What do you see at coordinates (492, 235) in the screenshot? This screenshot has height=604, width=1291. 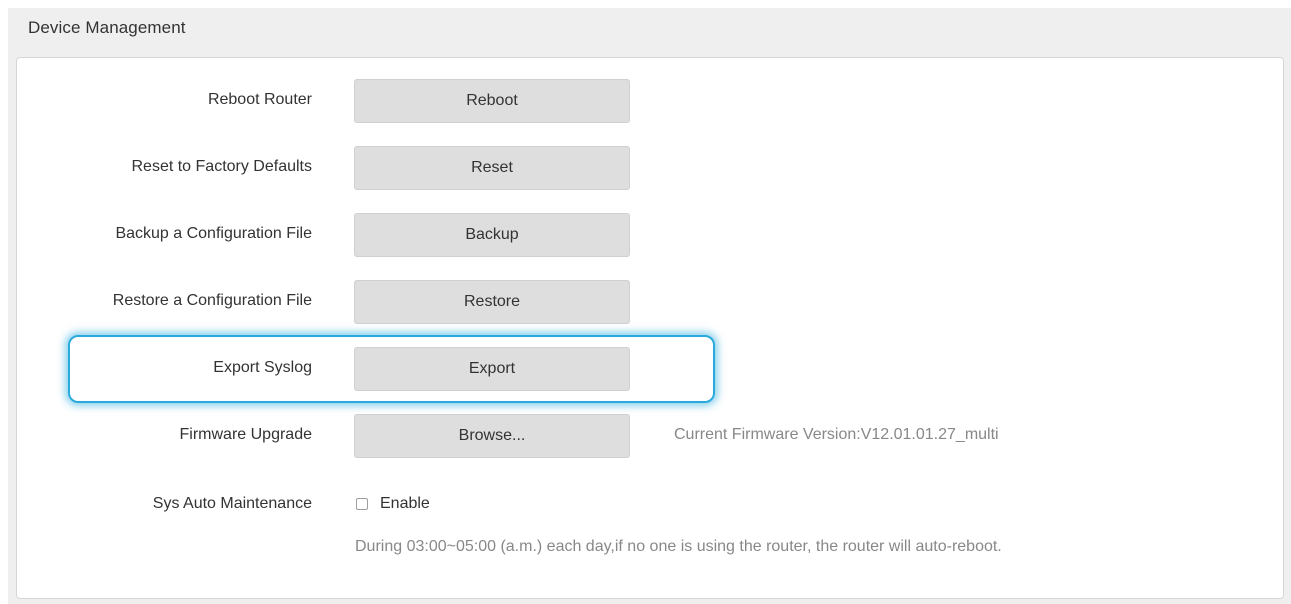 I see `backup-button: Backup` at bounding box center [492, 235].